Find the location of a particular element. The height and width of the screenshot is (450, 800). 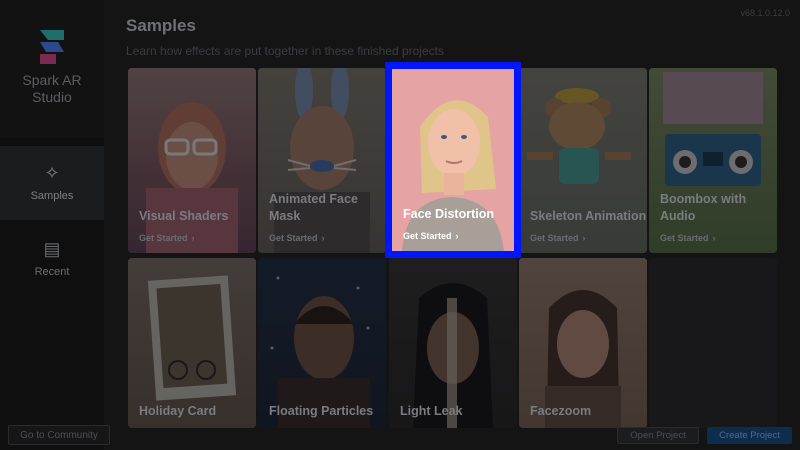

brand-name: Spark AR Studio is located at coordinates (51, 89).